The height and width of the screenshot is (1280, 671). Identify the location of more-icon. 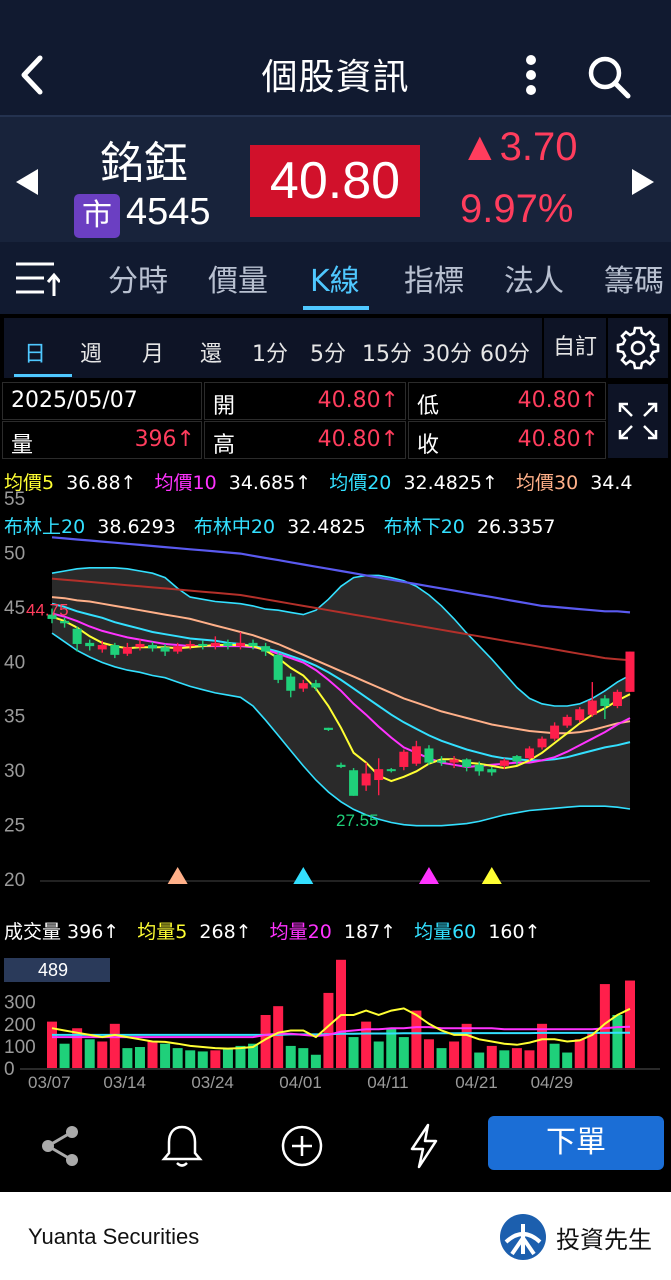
(531, 75).